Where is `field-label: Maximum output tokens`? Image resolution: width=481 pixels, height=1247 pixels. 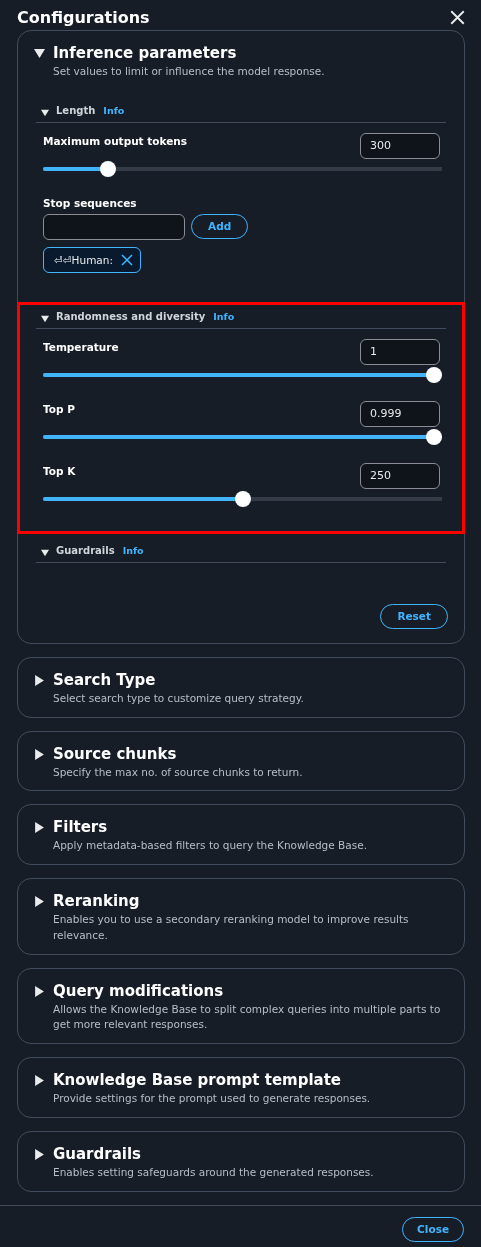
field-label: Maximum output tokens is located at coordinates (115, 140).